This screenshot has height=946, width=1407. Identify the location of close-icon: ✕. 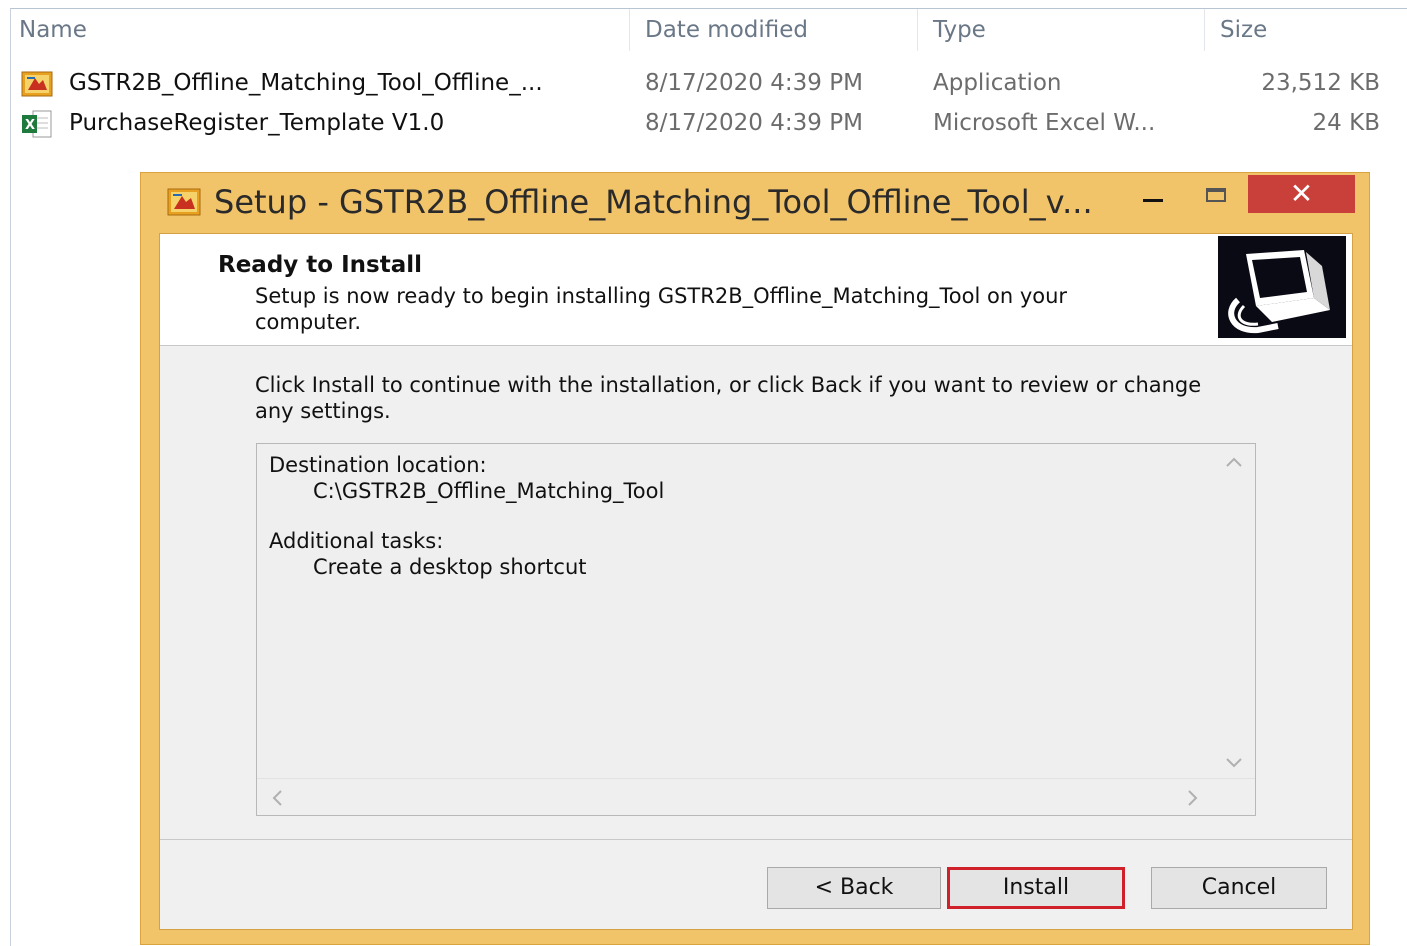
(1301, 193).